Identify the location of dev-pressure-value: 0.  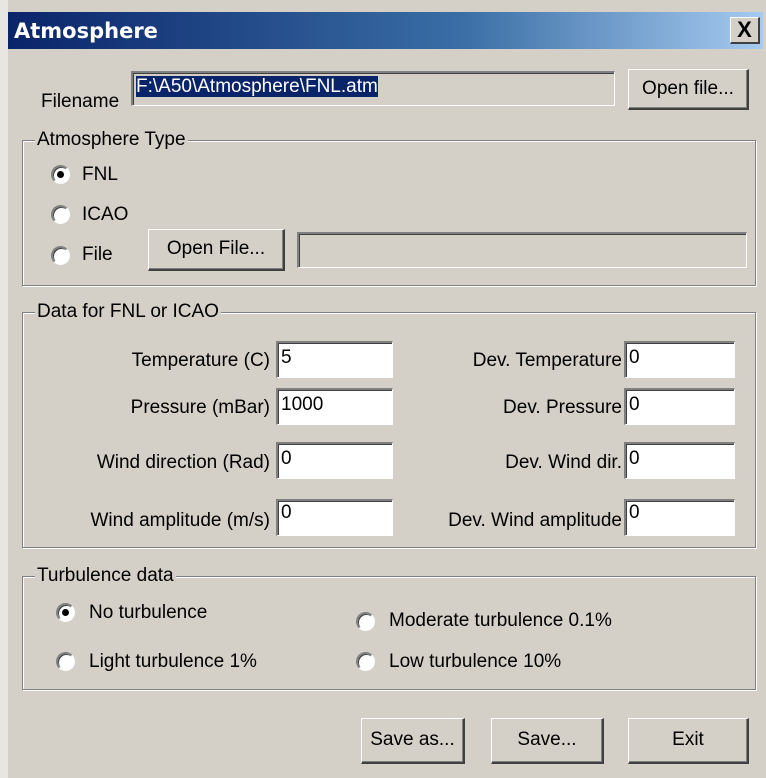
(634, 404).